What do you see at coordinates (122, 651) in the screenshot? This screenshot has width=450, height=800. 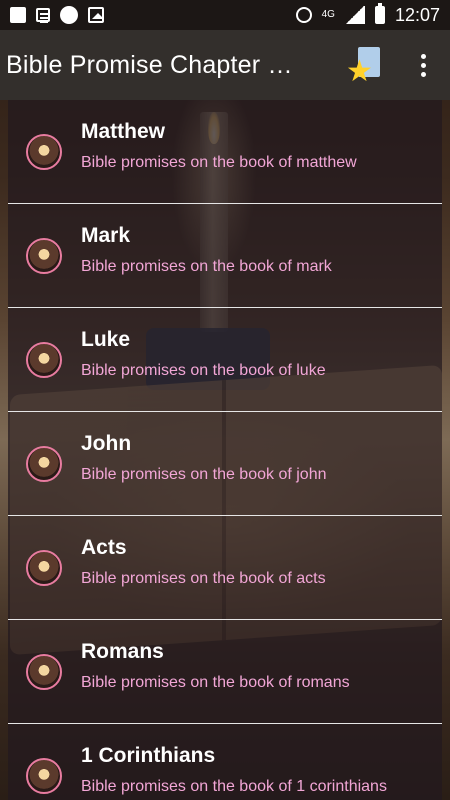 I see `item-title: Romans` at bounding box center [122, 651].